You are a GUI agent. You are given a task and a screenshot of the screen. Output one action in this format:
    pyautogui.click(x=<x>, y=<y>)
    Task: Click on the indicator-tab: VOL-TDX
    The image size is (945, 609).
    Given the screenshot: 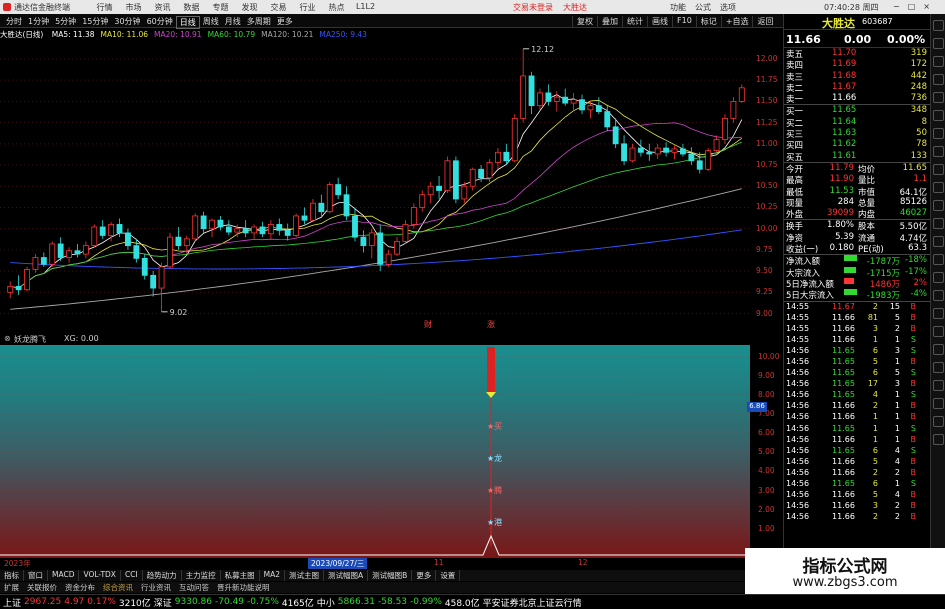 What is the action you would take?
    pyautogui.click(x=100, y=575)
    